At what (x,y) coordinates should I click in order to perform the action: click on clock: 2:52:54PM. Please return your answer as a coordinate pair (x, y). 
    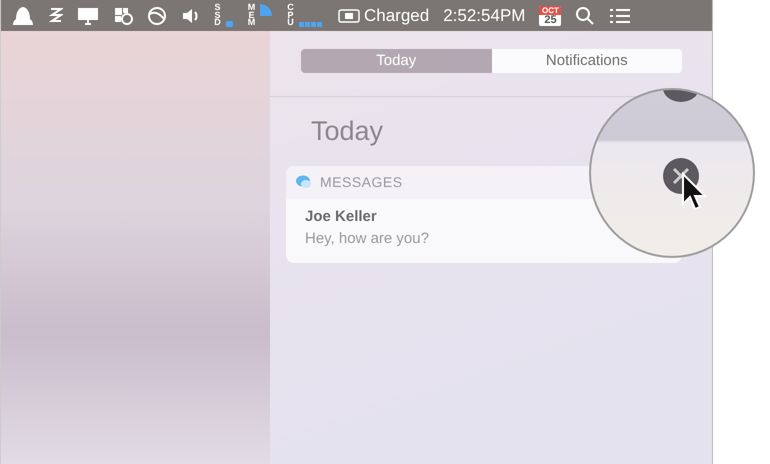
    Looking at the image, I should click on (484, 15).